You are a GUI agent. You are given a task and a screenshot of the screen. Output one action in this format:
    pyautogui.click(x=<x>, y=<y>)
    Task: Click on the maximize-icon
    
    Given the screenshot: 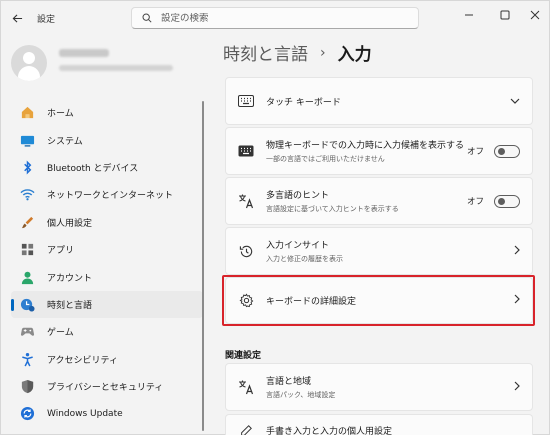 What is the action you would take?
    pyautogui.click(x=505, y=15)
    